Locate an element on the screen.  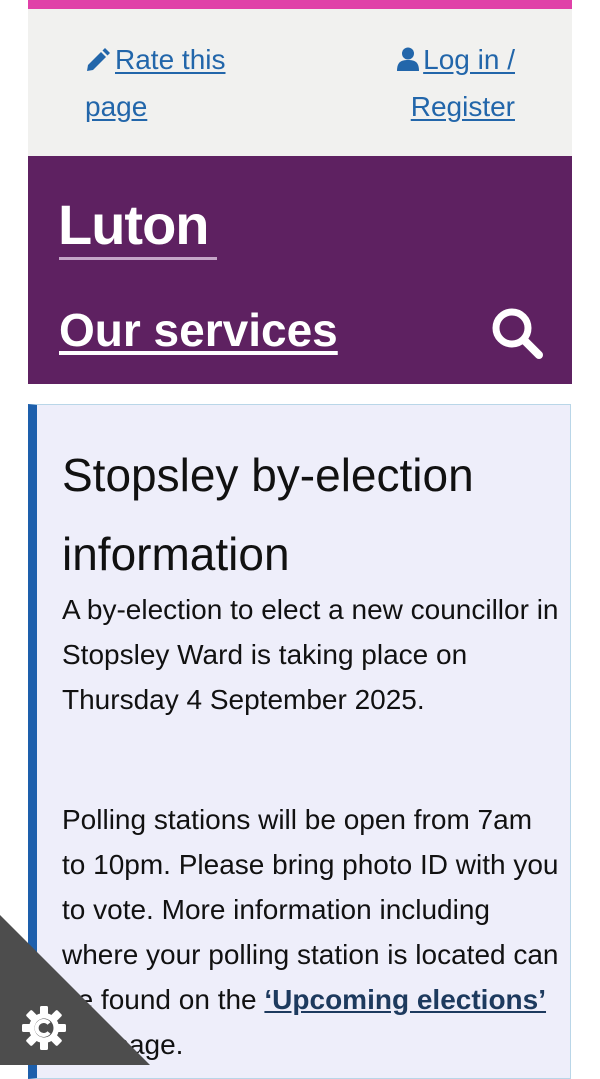
top-accent-bar is located at coordinates (300, 4).